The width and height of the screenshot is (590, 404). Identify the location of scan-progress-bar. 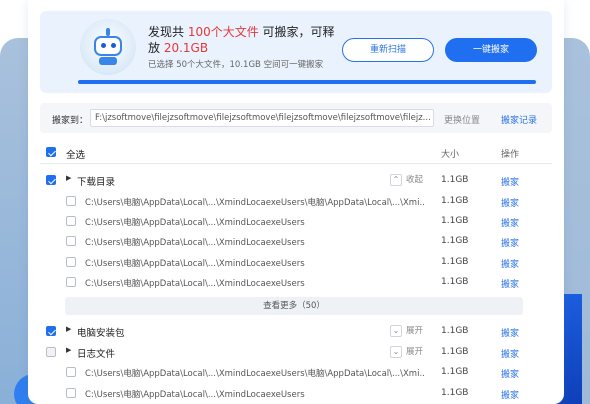
(307, 82).